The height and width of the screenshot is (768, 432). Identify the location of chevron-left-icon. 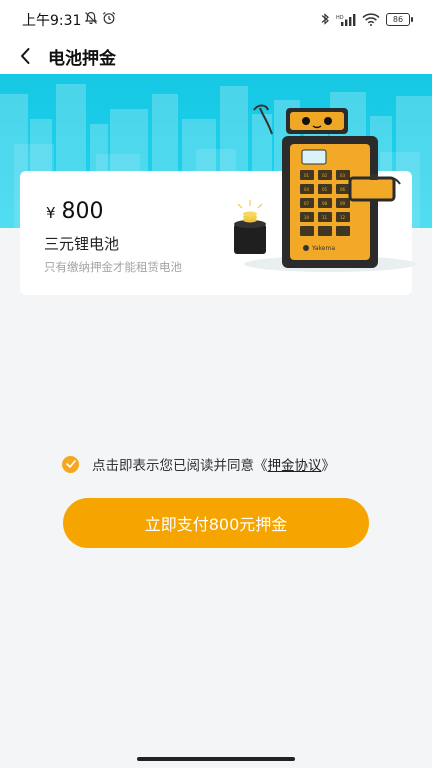
(25, 56).